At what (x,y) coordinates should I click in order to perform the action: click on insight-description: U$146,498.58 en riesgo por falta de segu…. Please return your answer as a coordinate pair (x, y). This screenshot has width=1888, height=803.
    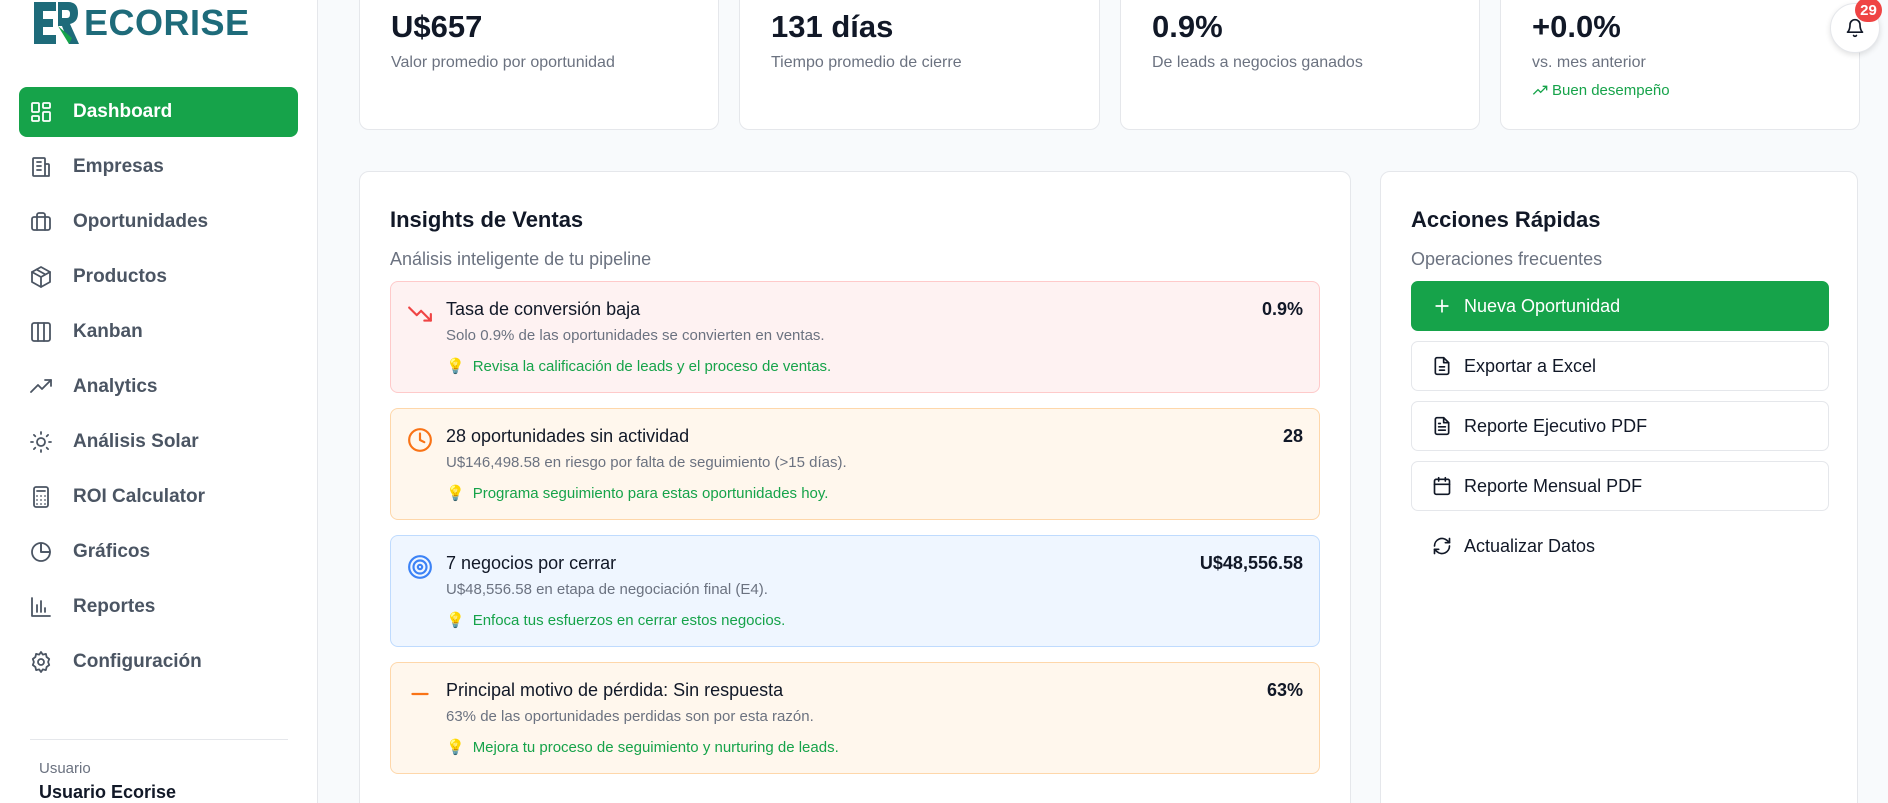
    Looking at the image, I should click on (646, 462).